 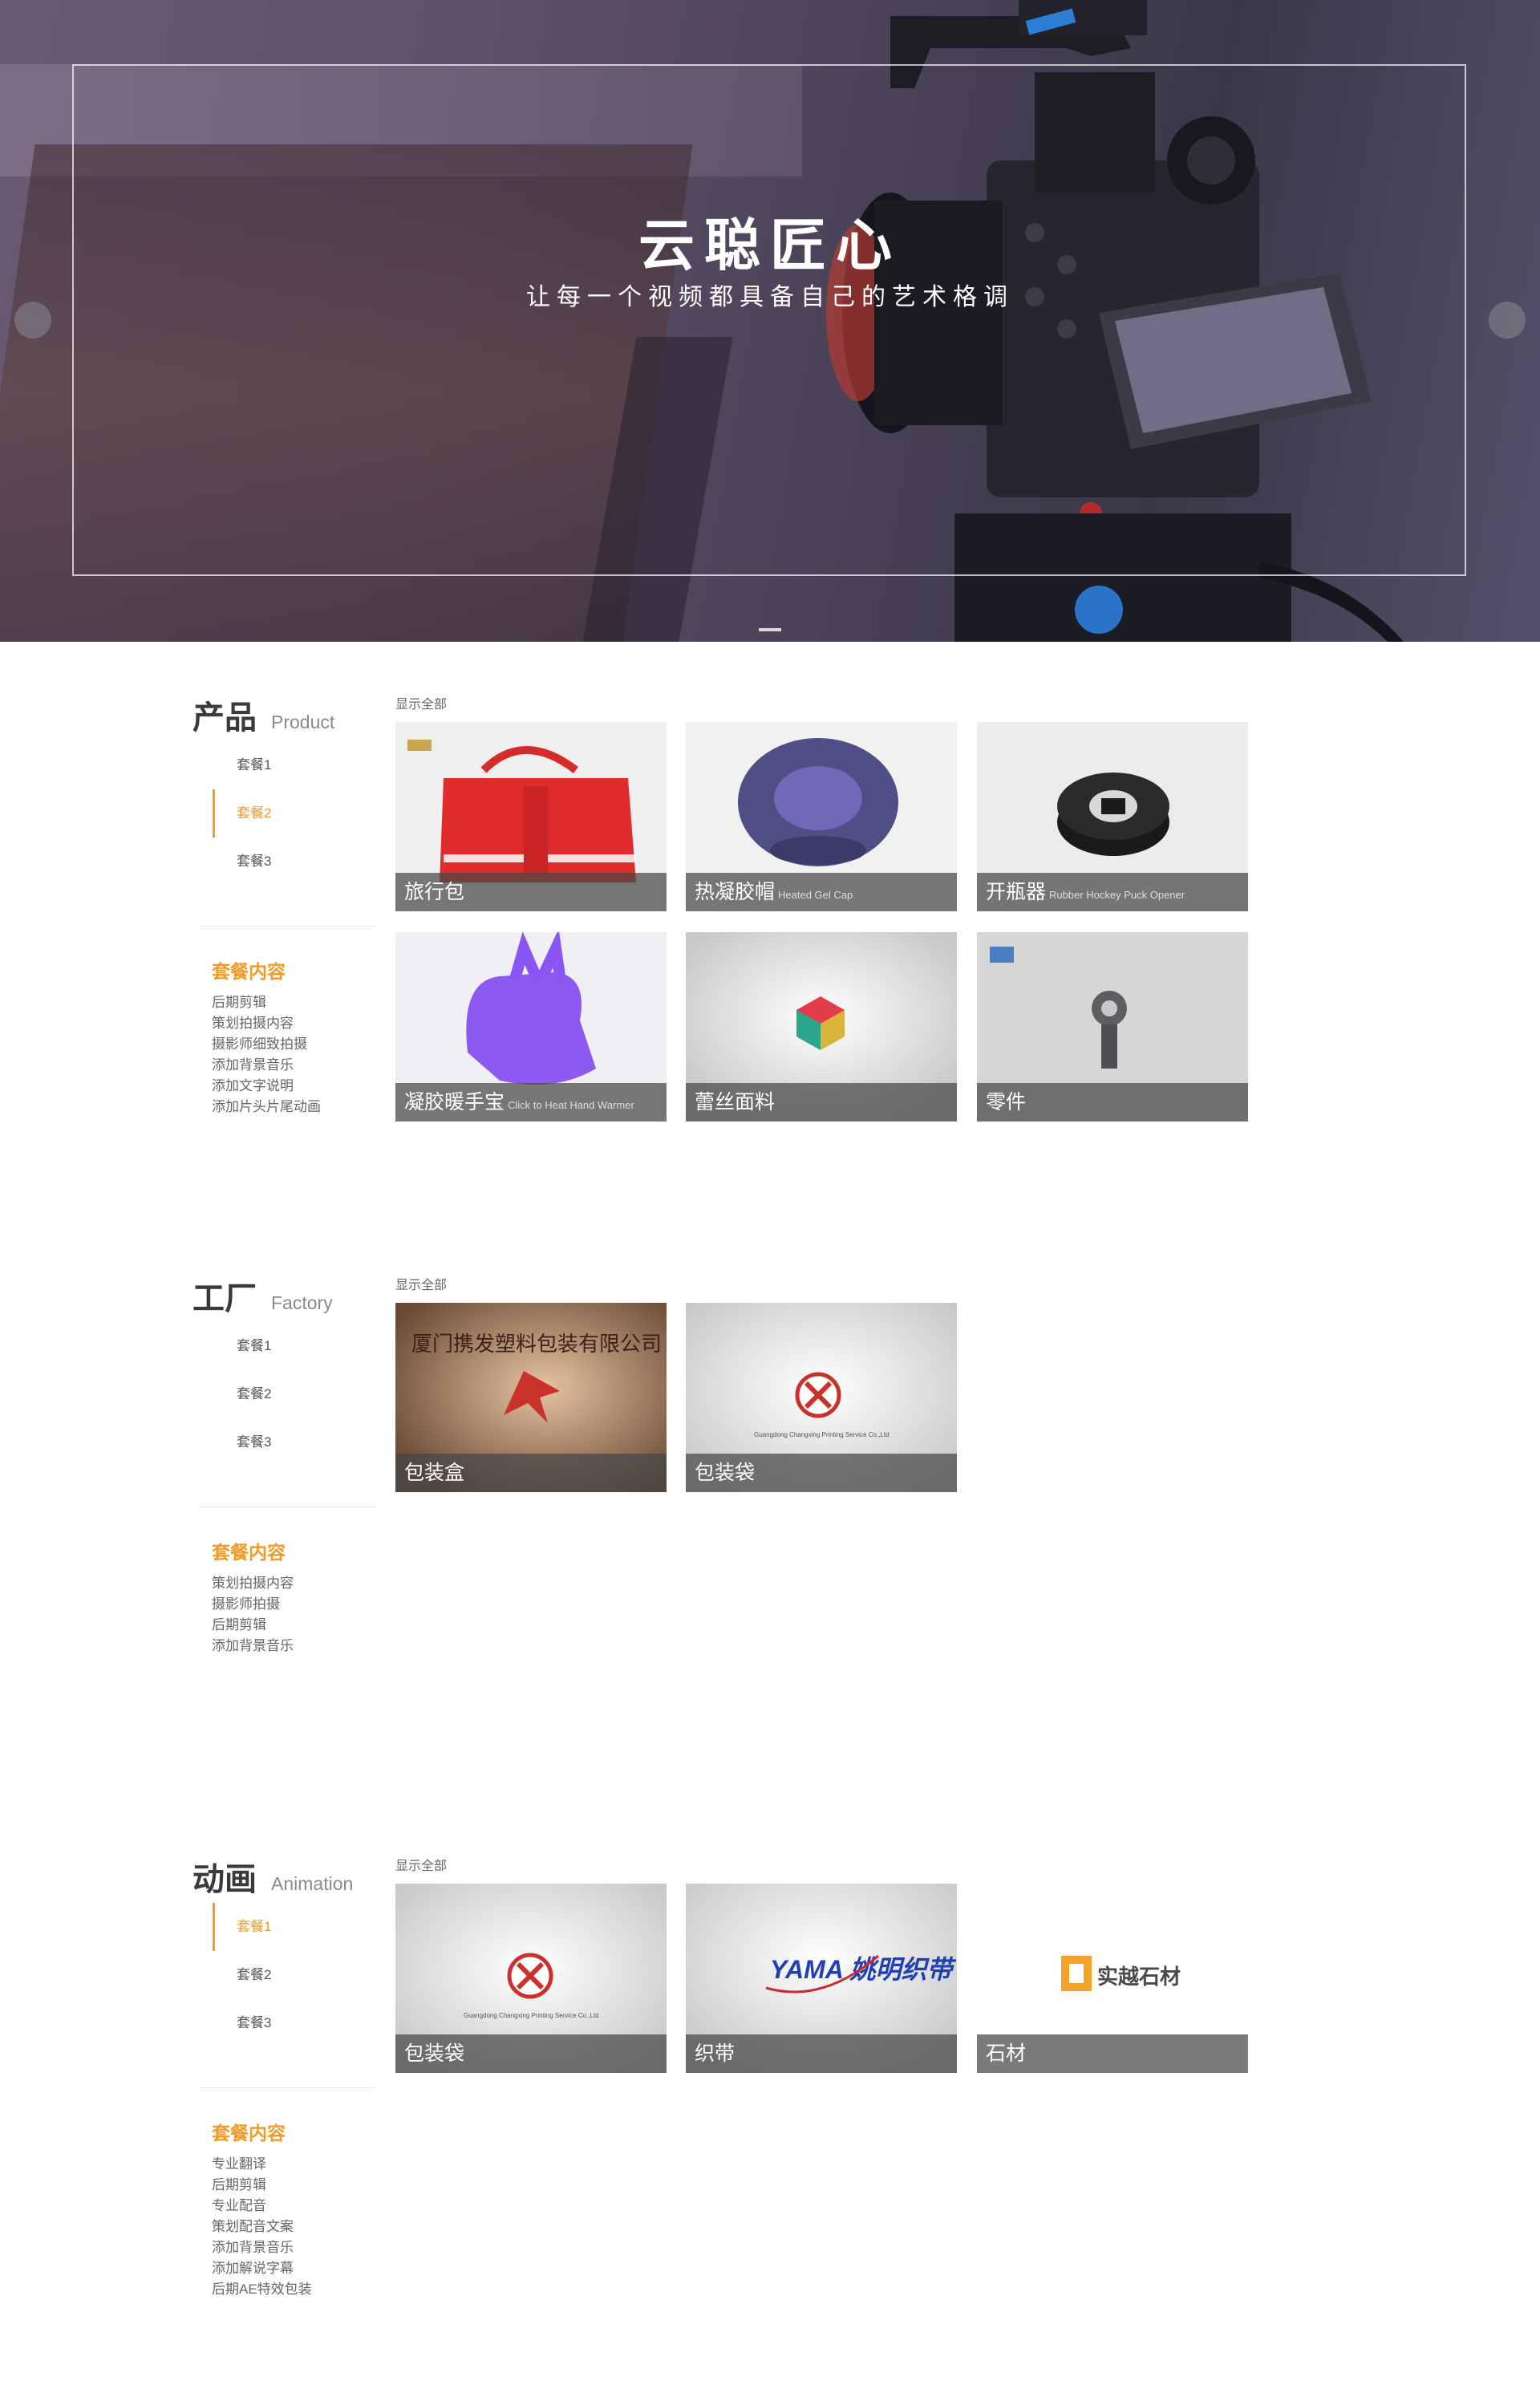 I want to click on package-item: 添加片头片尾动画, so click(x=266, y=1106).